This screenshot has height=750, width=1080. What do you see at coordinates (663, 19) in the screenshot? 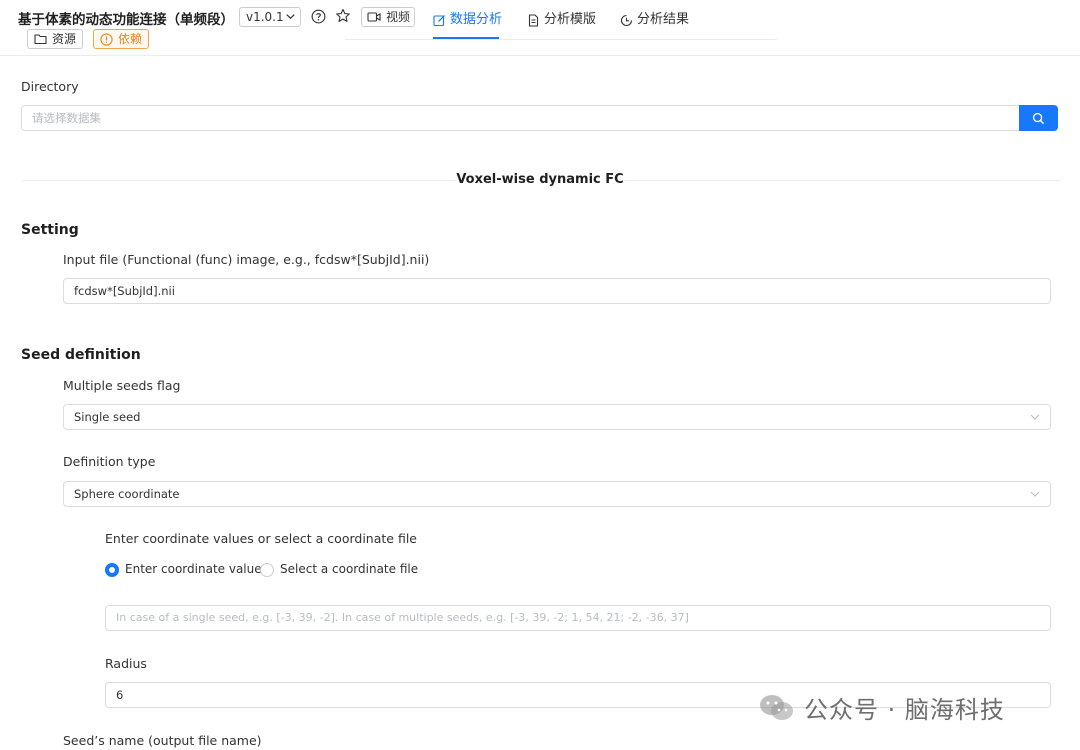
I see `tab-label: 分析结果` at bounding box center [663, 19].